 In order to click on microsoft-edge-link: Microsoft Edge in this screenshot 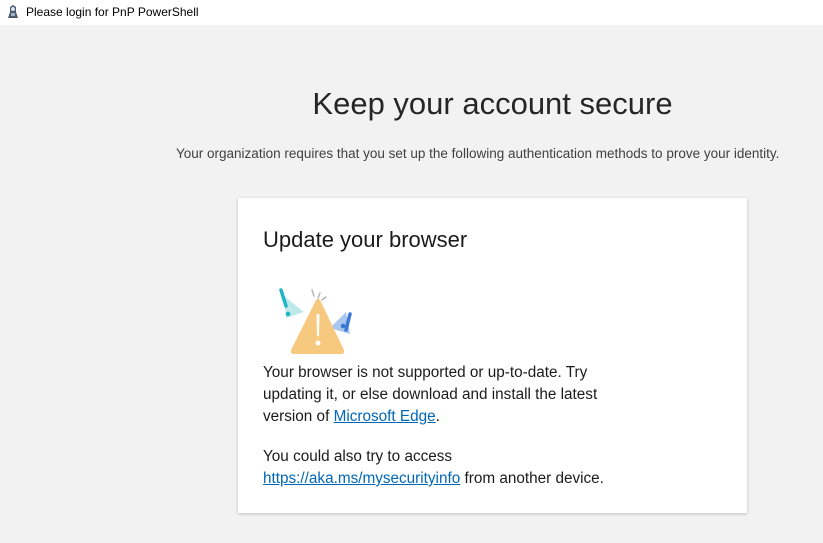, I will do `click(385, 416)`.